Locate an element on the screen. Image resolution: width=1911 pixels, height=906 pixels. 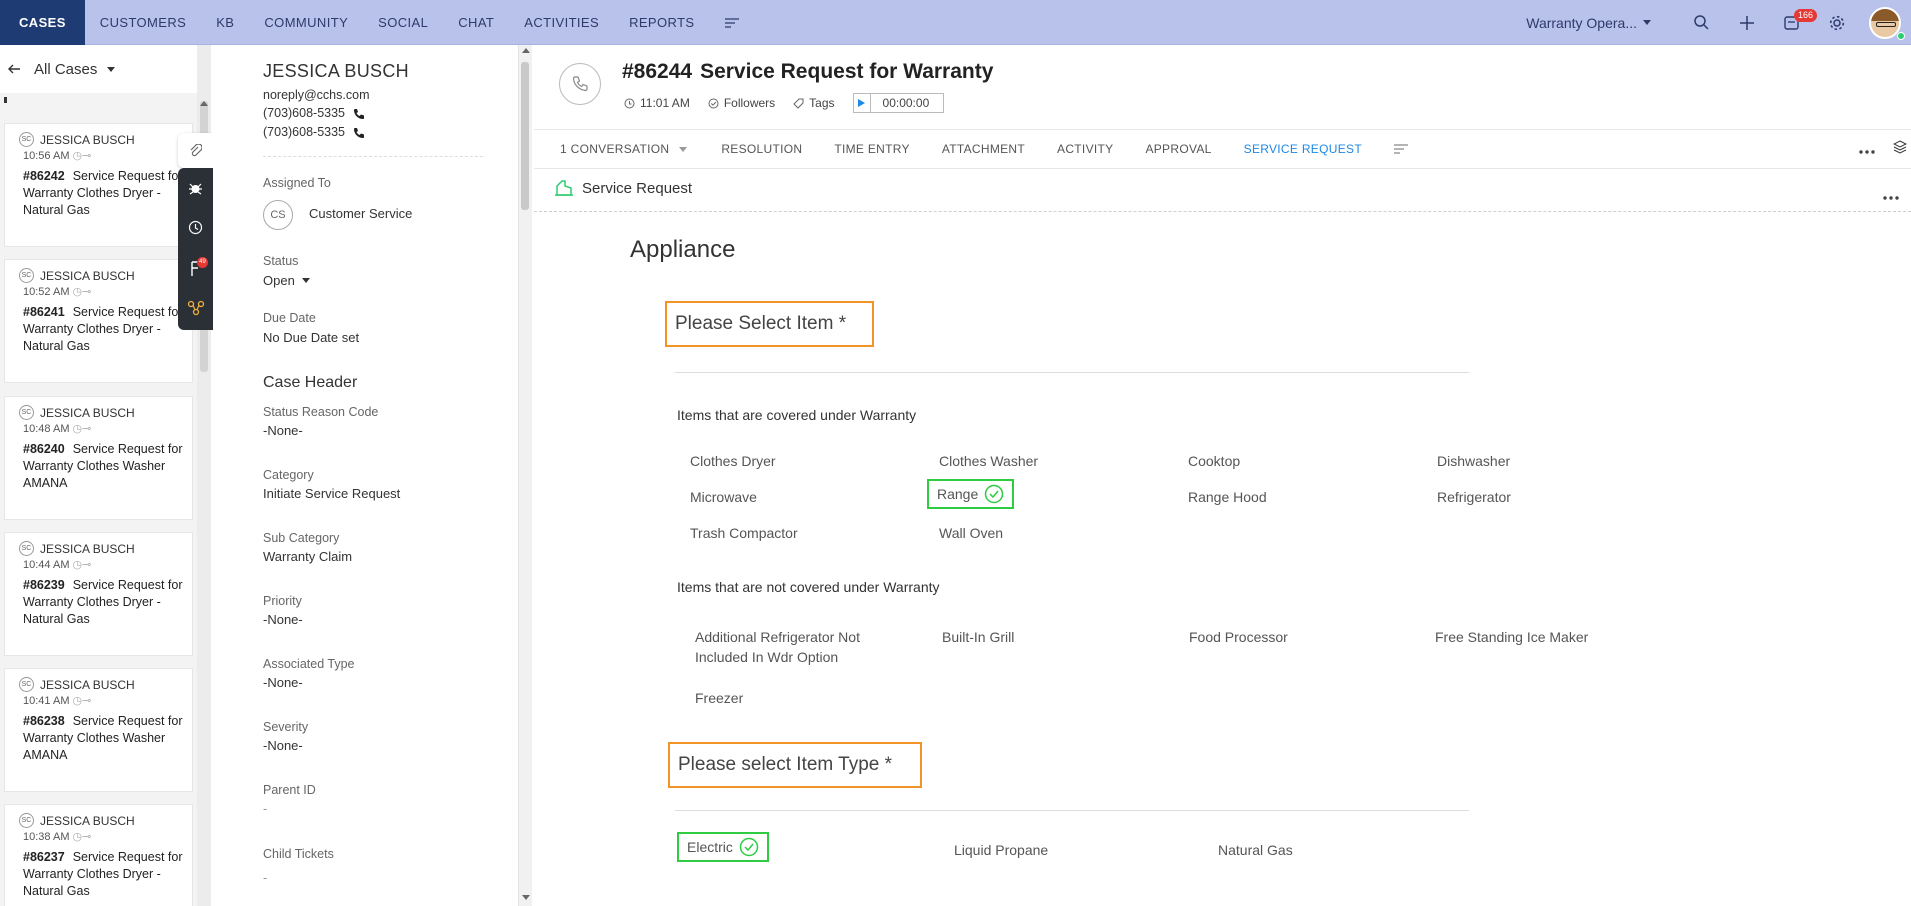
option-free-standing-ice-maker: Free Standing Ice Maker is located at coordinates (1511, 637).